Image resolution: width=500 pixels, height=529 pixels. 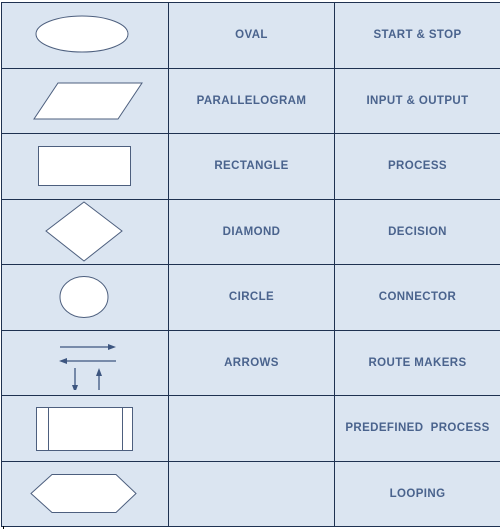 I want to click on table-row: PREDEFINED PROCESS, so click(x=250, y=428).